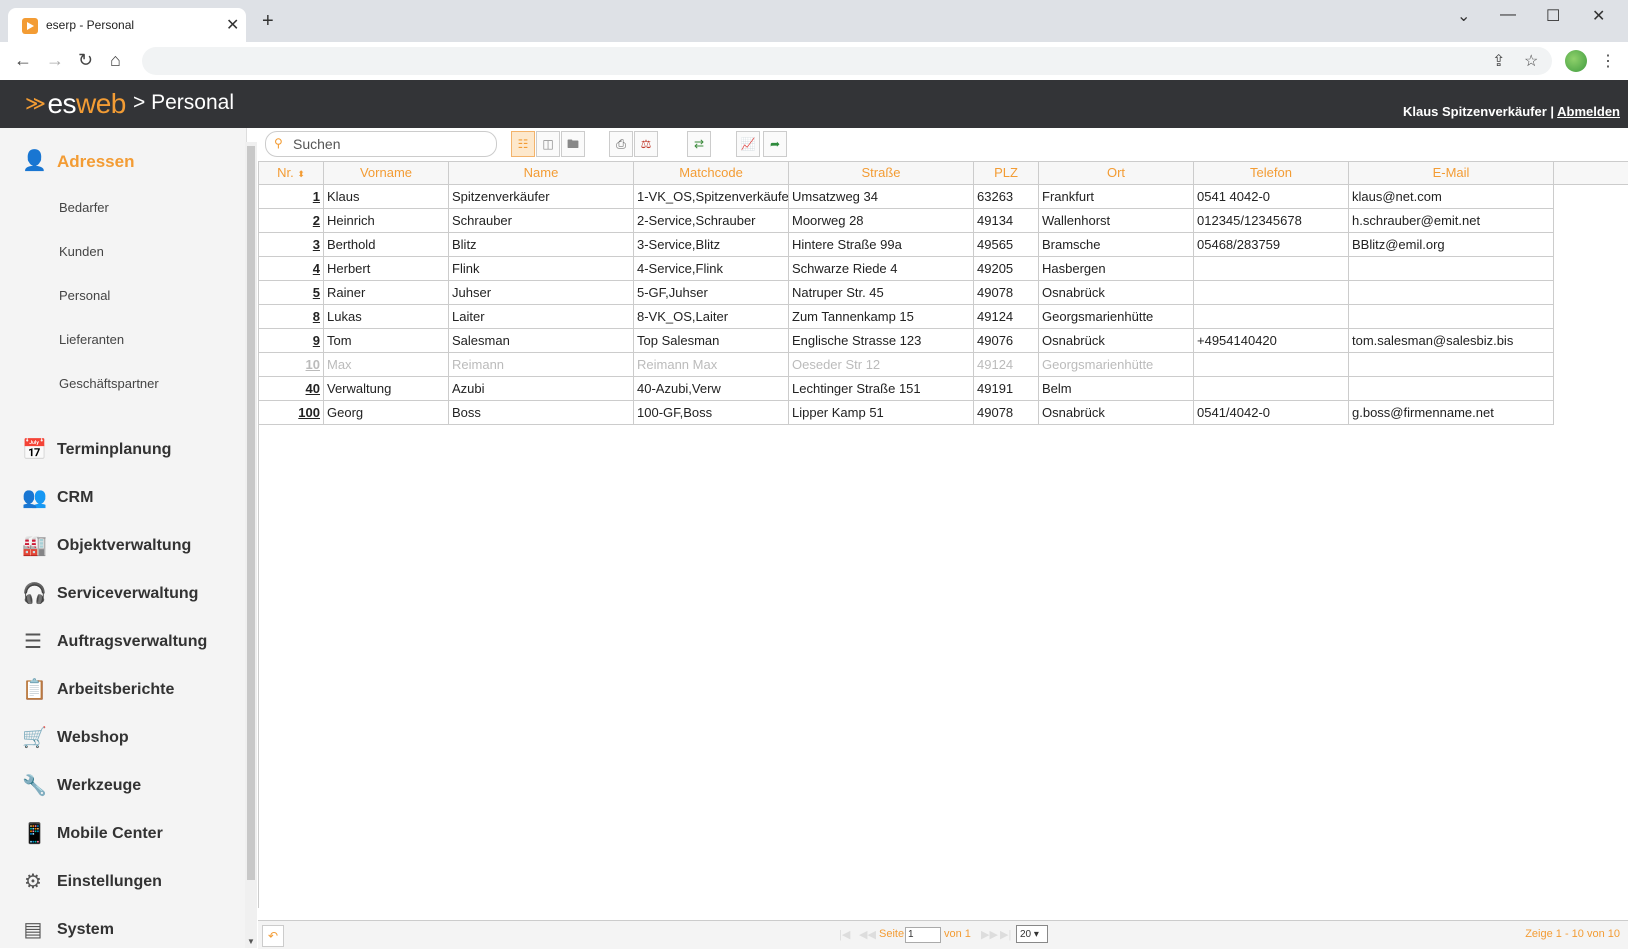 Image resolution: width=1628 pixels, height=949 pixels. What do you see at coordinates (1116, 244) in the screenshot?
I see `cell-ort: Bramsche` at bounding box center [1116, 244].